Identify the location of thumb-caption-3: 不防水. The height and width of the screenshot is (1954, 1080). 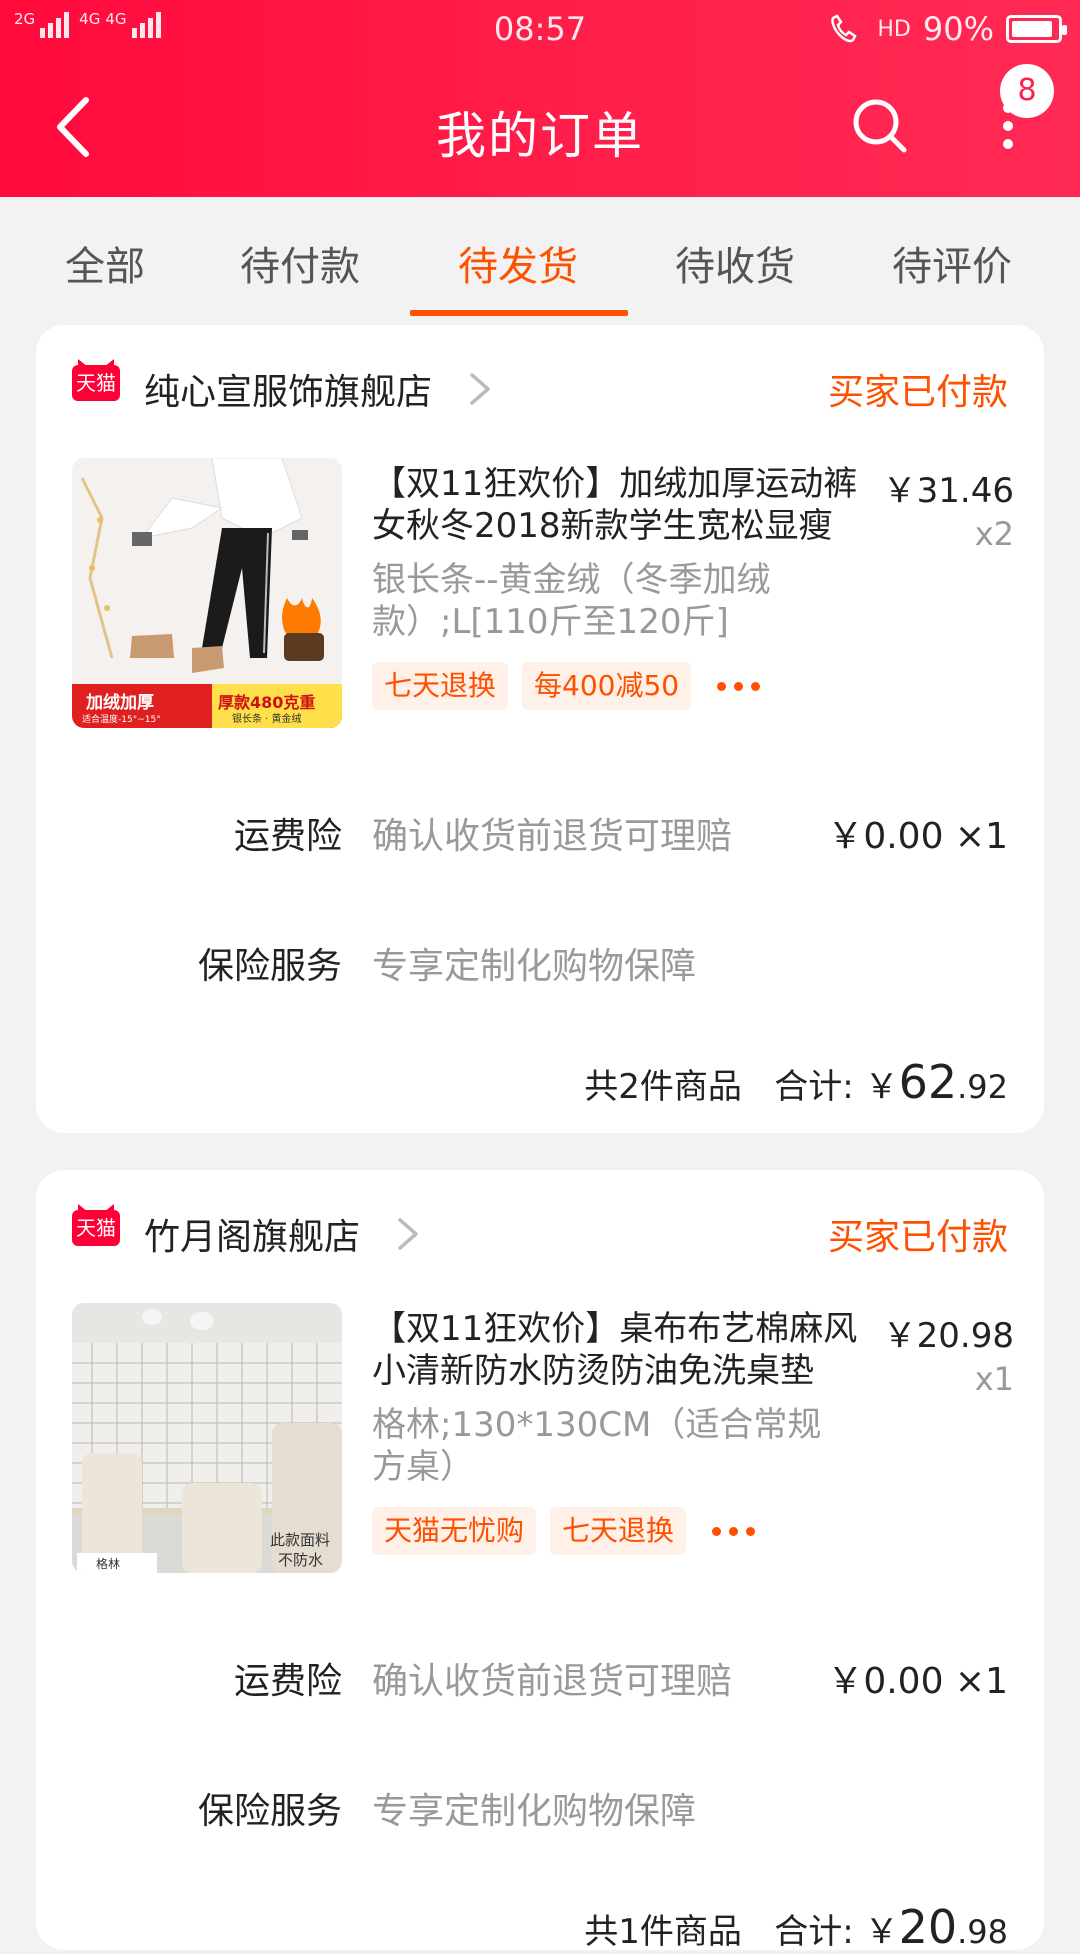
(300, 1560).